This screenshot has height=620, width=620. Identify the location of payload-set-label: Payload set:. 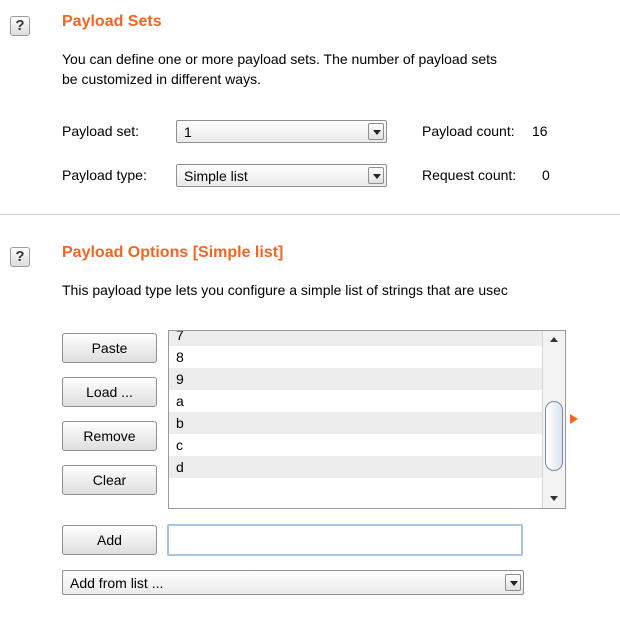
(101, 131).